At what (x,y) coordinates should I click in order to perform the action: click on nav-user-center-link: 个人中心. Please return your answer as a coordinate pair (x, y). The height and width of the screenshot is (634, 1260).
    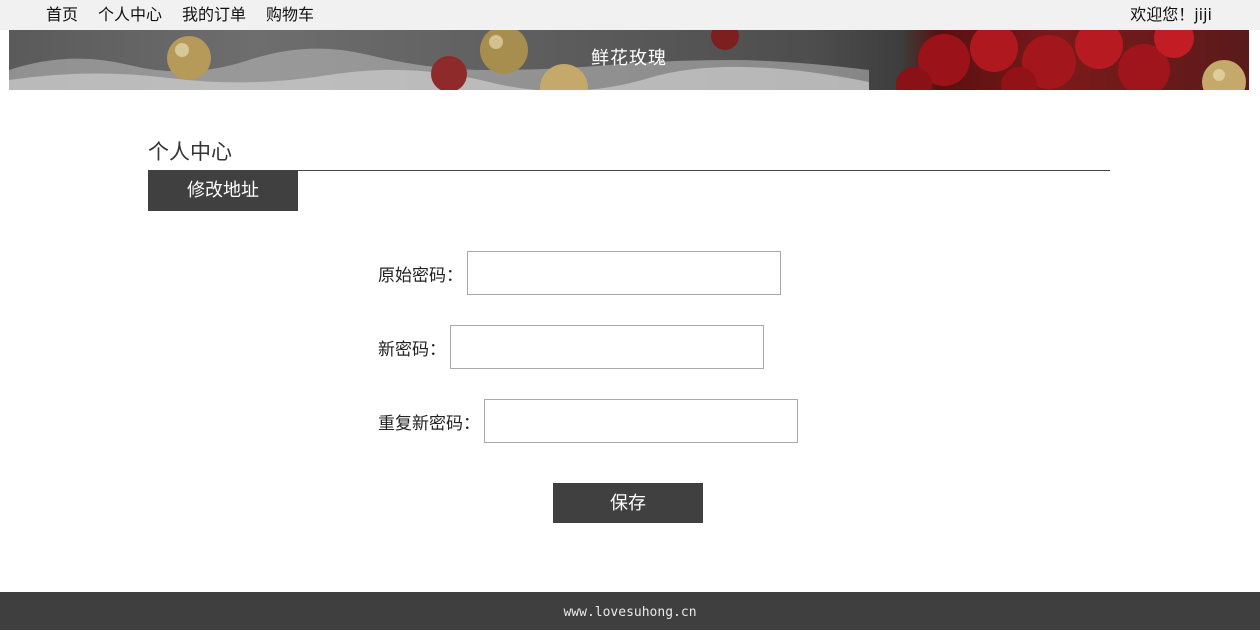
    Looking at the image, I should click on (130, 15).